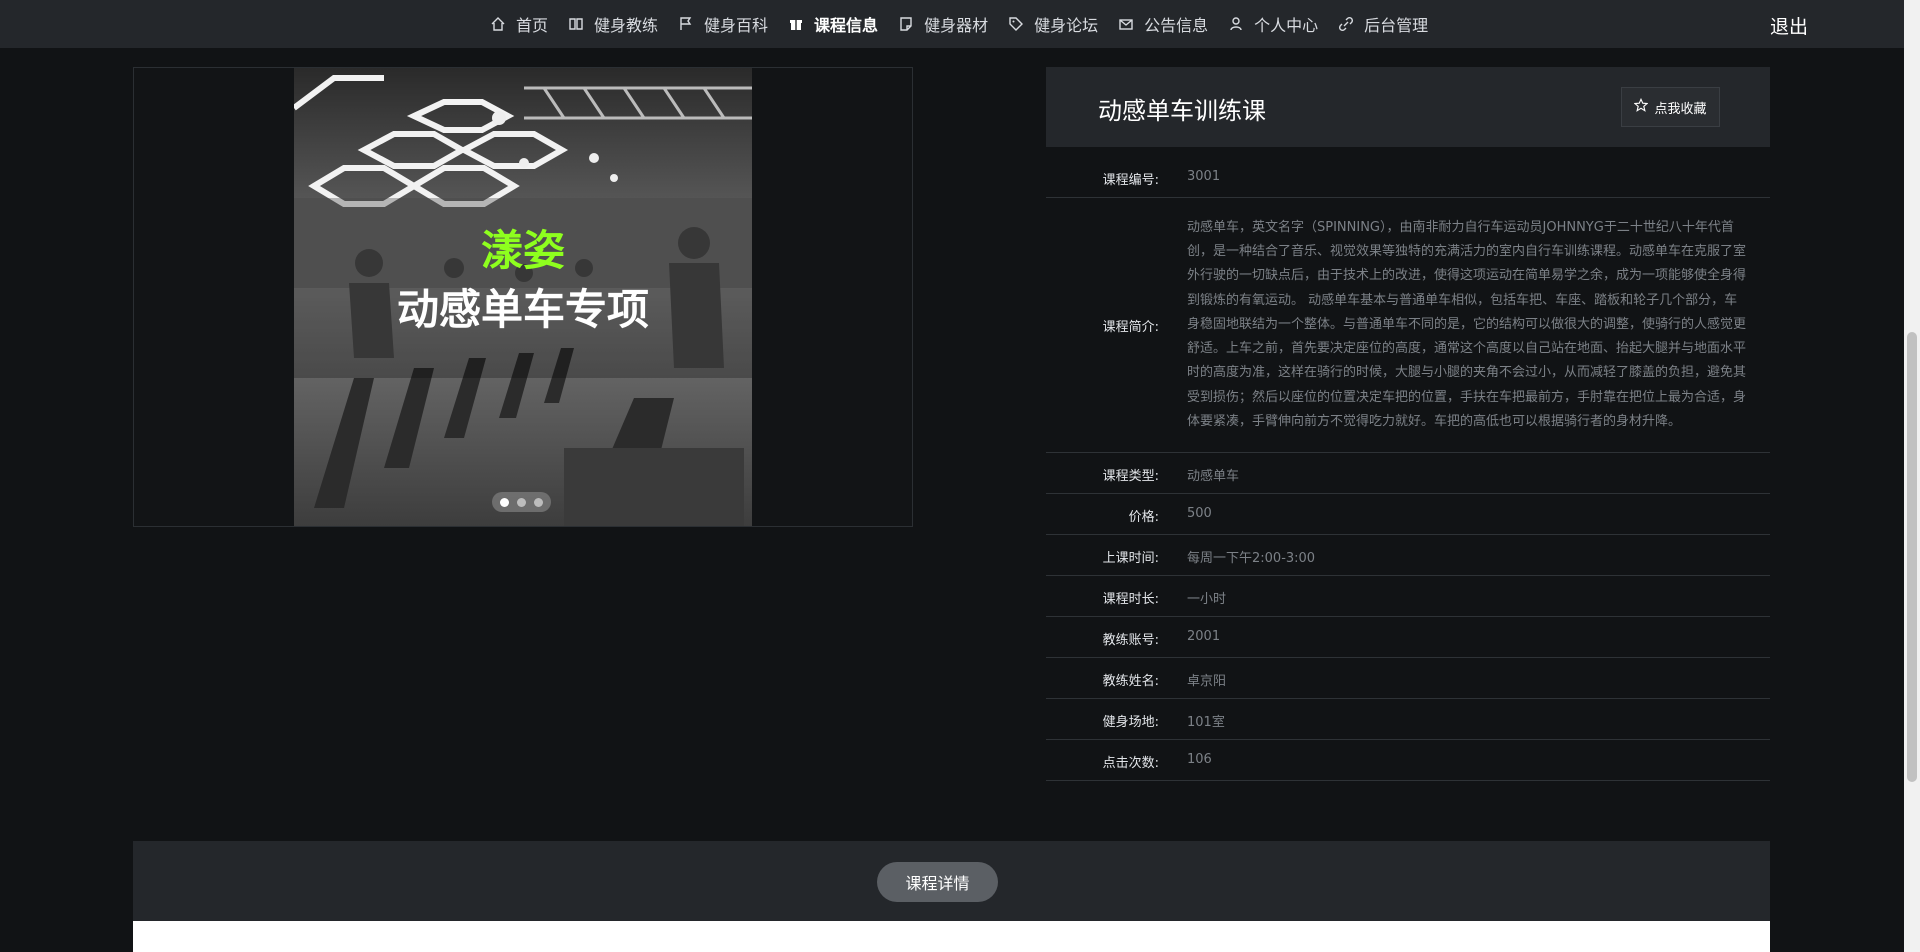 This screenshot has width=1920, height=952. I want to click on nav-item-notices: 公告信息, so click(1163, 24).